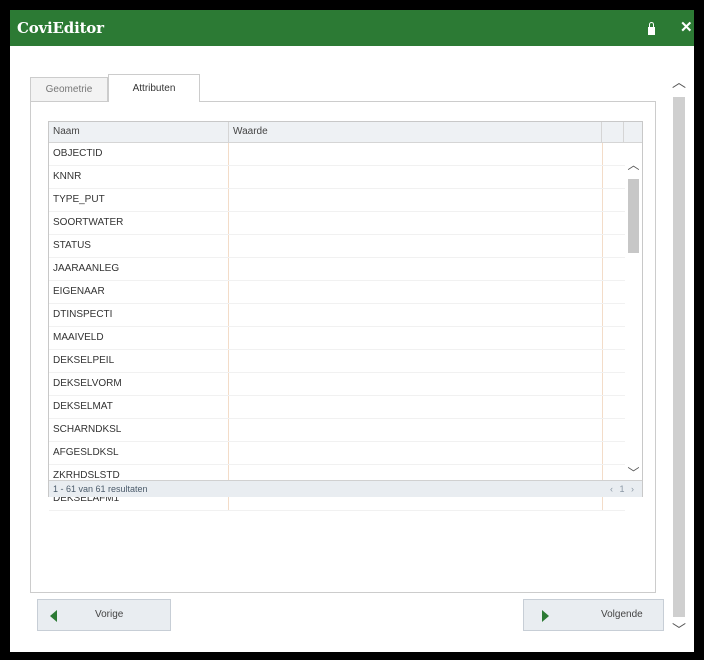  I want to click on table-row: STATUS, so click(337, 246).